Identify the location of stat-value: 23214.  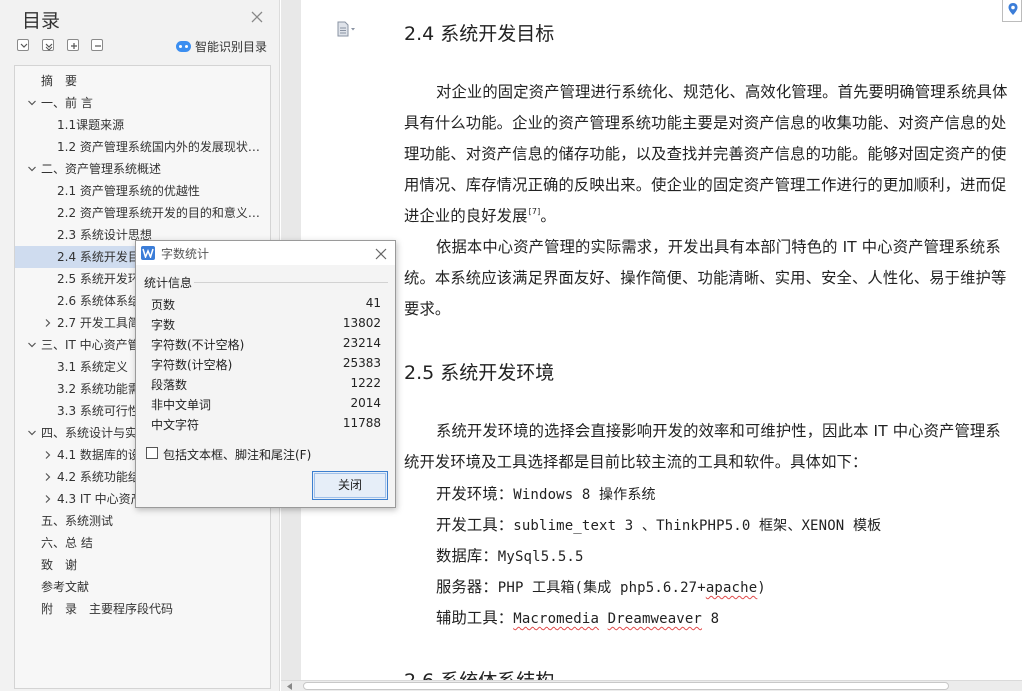
(361, 343).